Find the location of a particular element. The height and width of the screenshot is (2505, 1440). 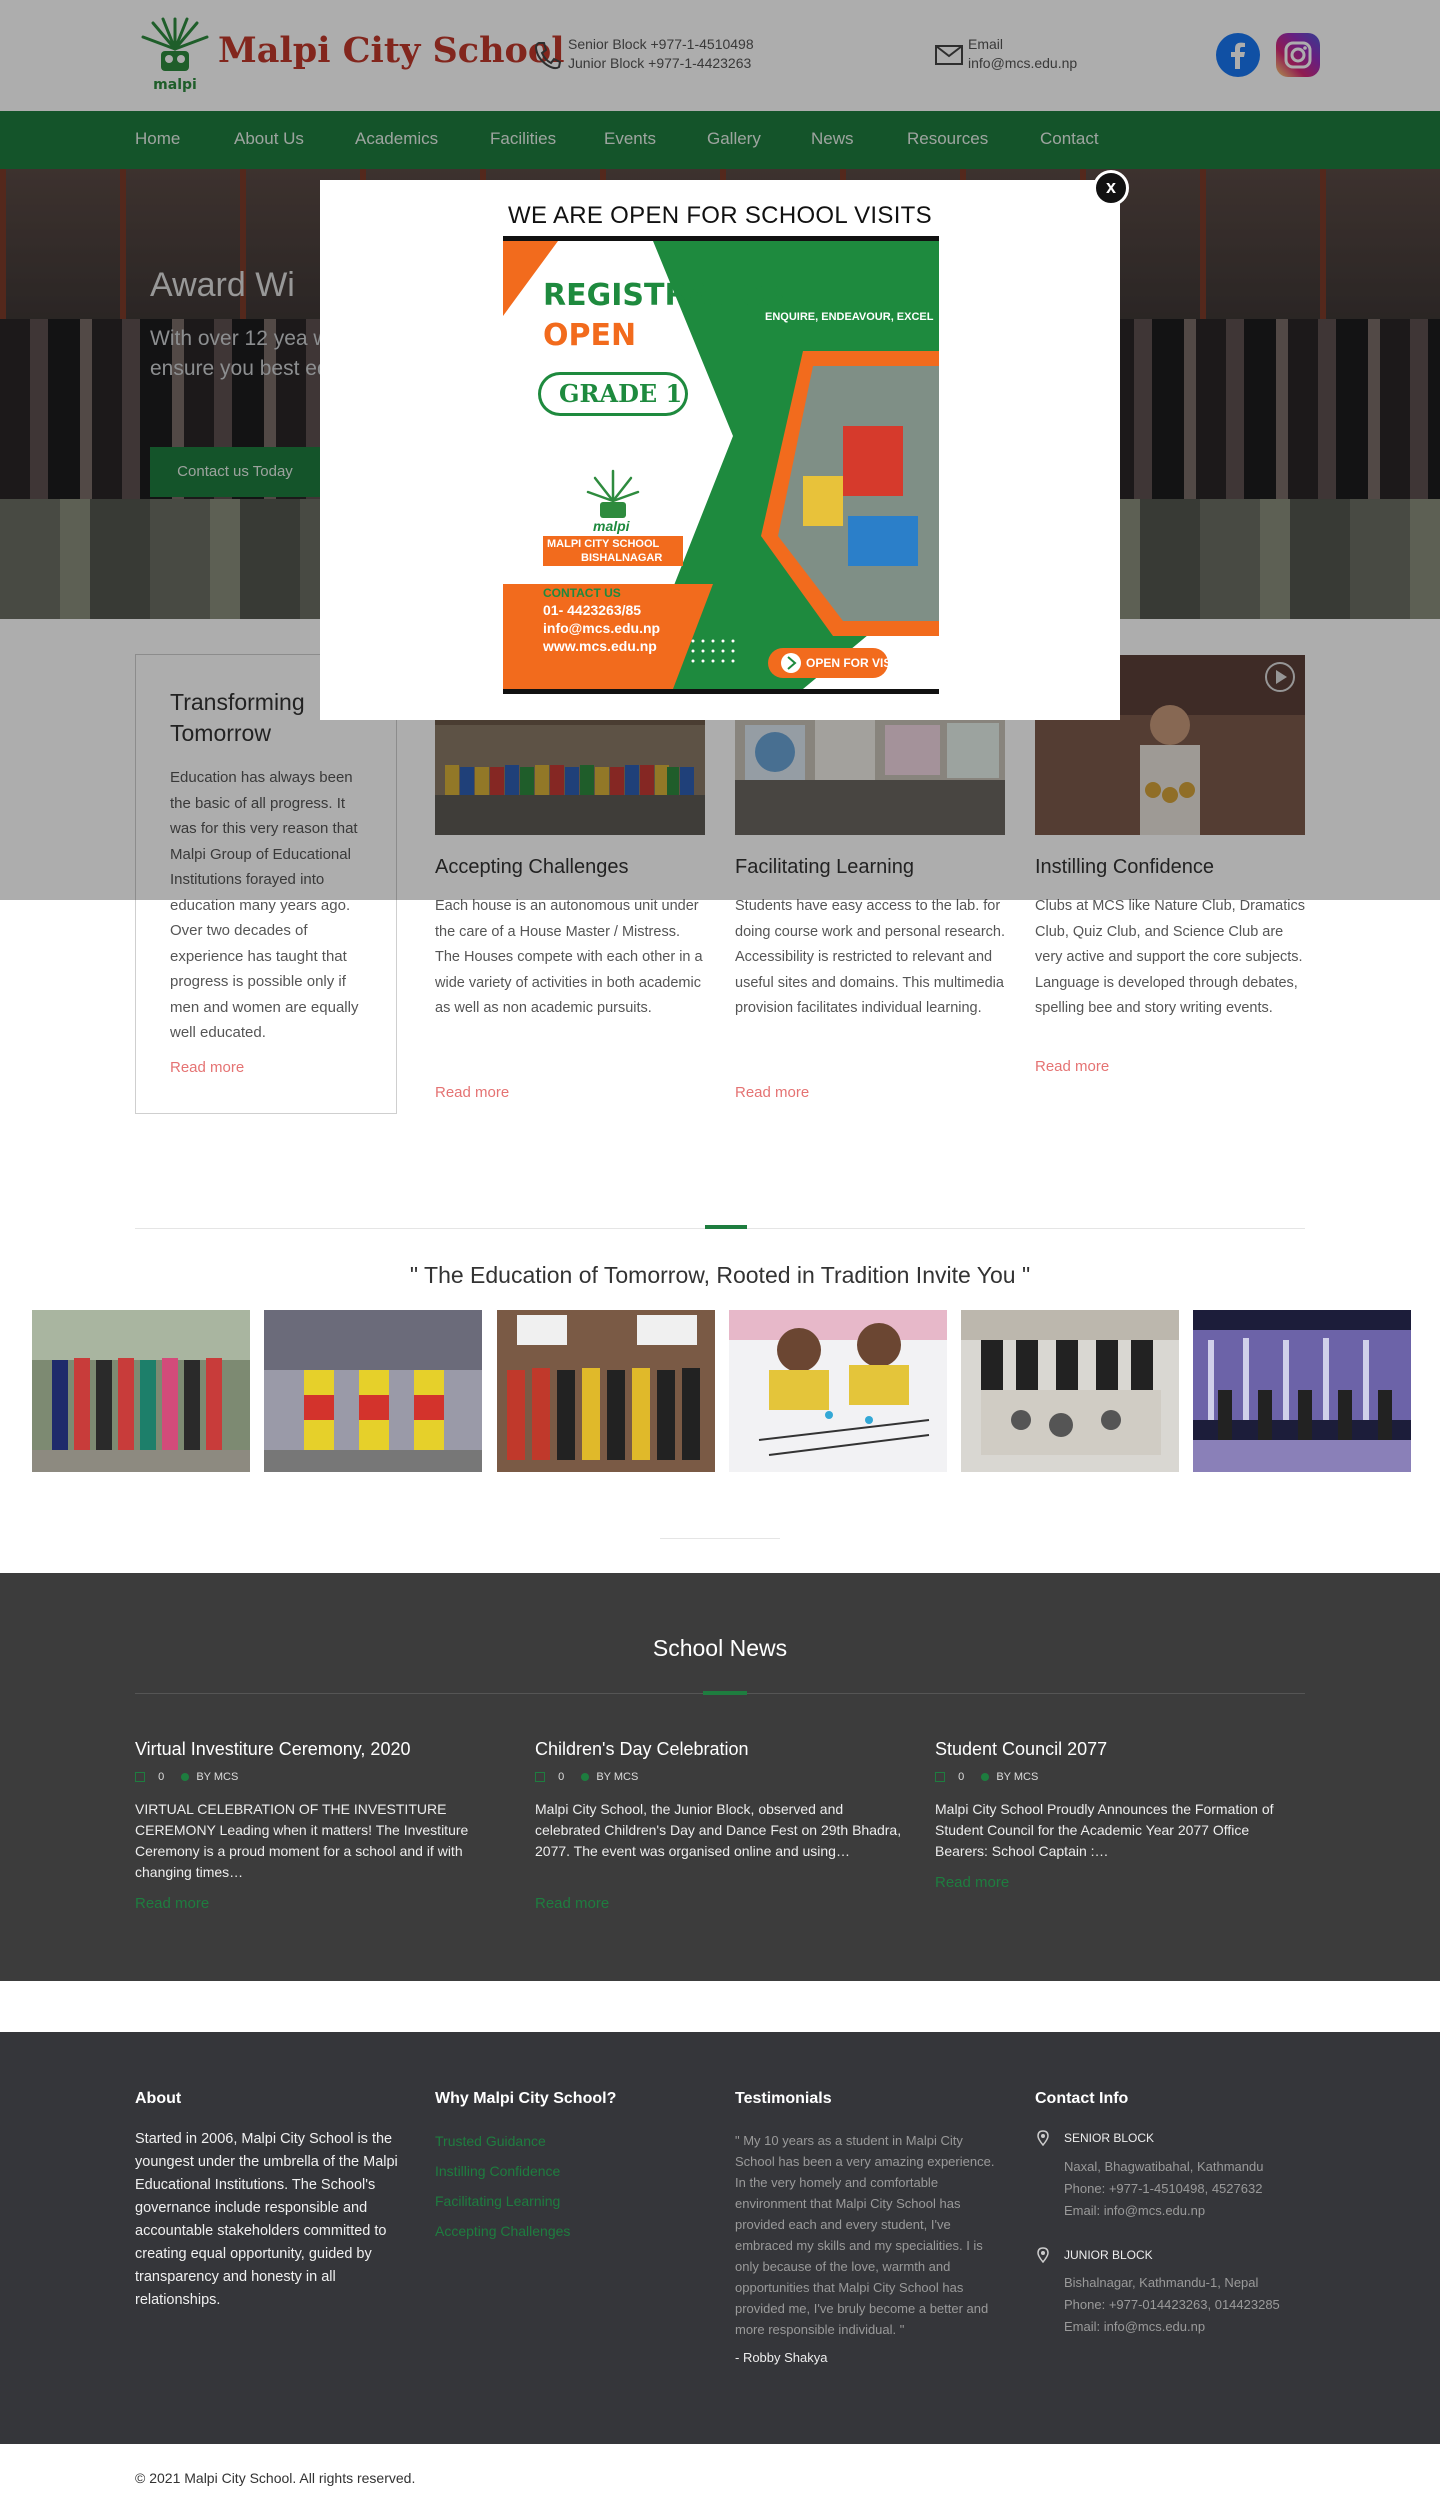

poster-grade: GRADE 1 is located at coordinates (621, 393).